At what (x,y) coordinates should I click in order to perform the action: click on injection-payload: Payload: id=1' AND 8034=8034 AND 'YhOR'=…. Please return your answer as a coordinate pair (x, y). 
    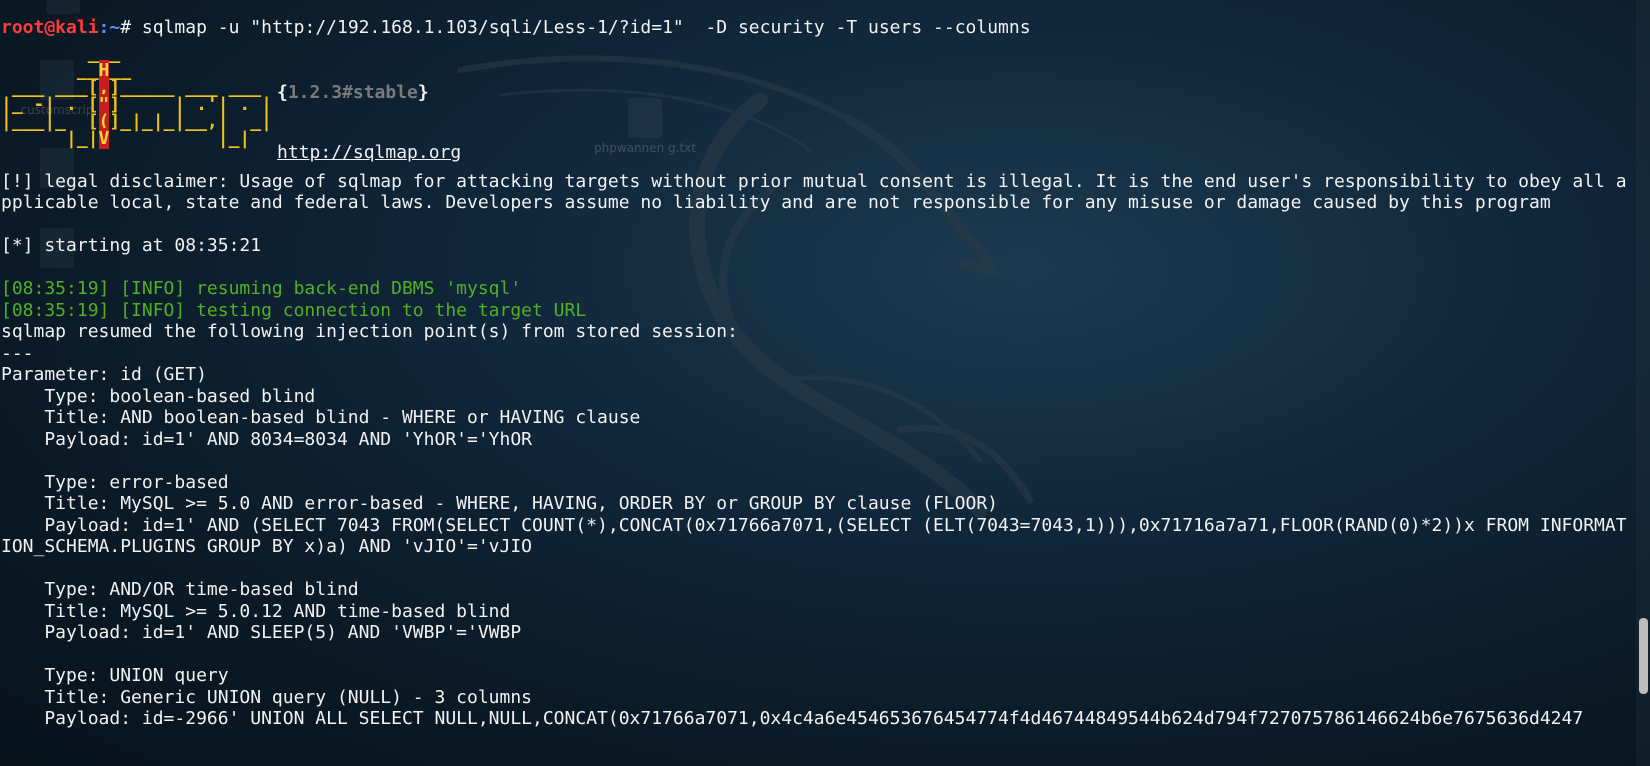
    Looking at the image, I should click on (267, 439).